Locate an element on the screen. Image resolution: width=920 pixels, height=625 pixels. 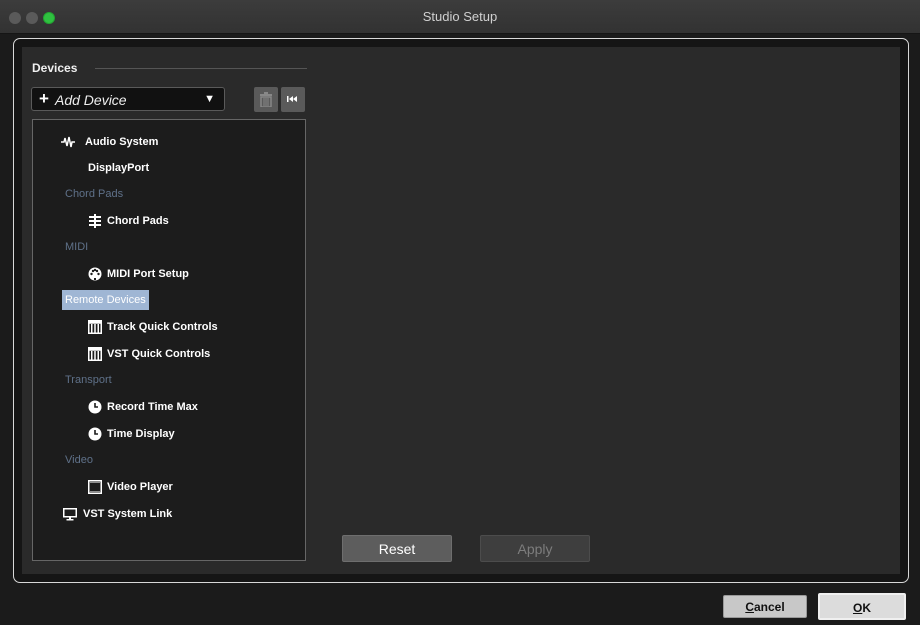
ok-mnemonic: O is located at coordinates (857, 608).